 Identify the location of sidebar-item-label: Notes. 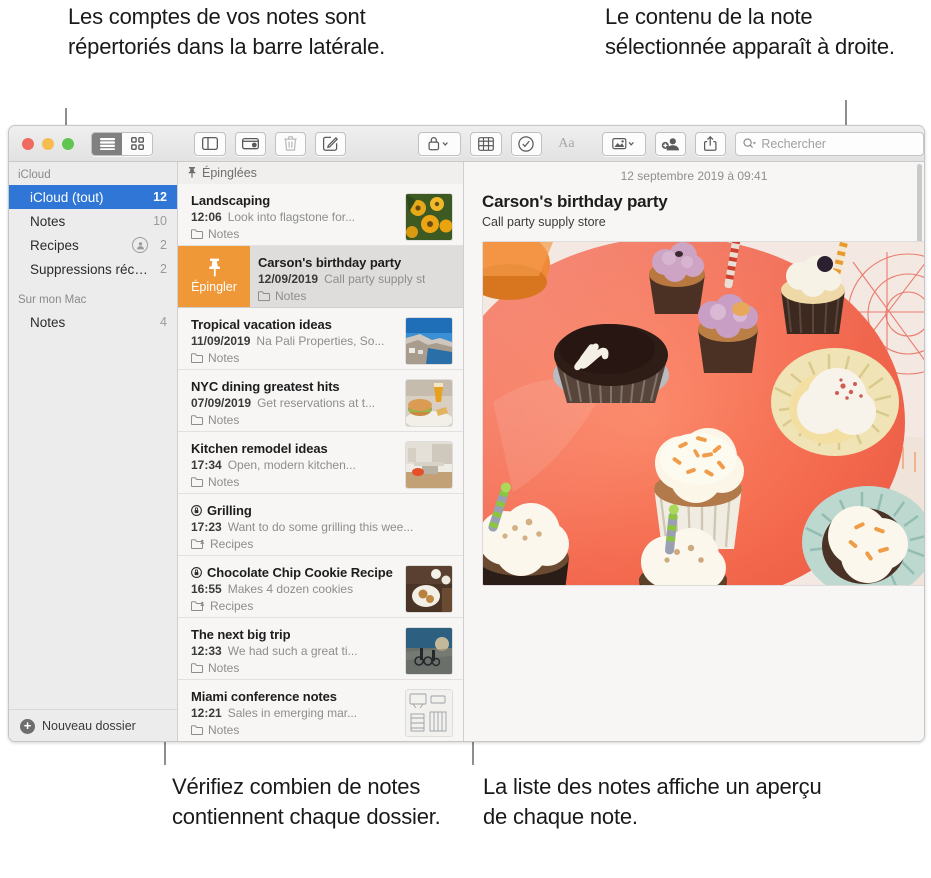
(48, 221).